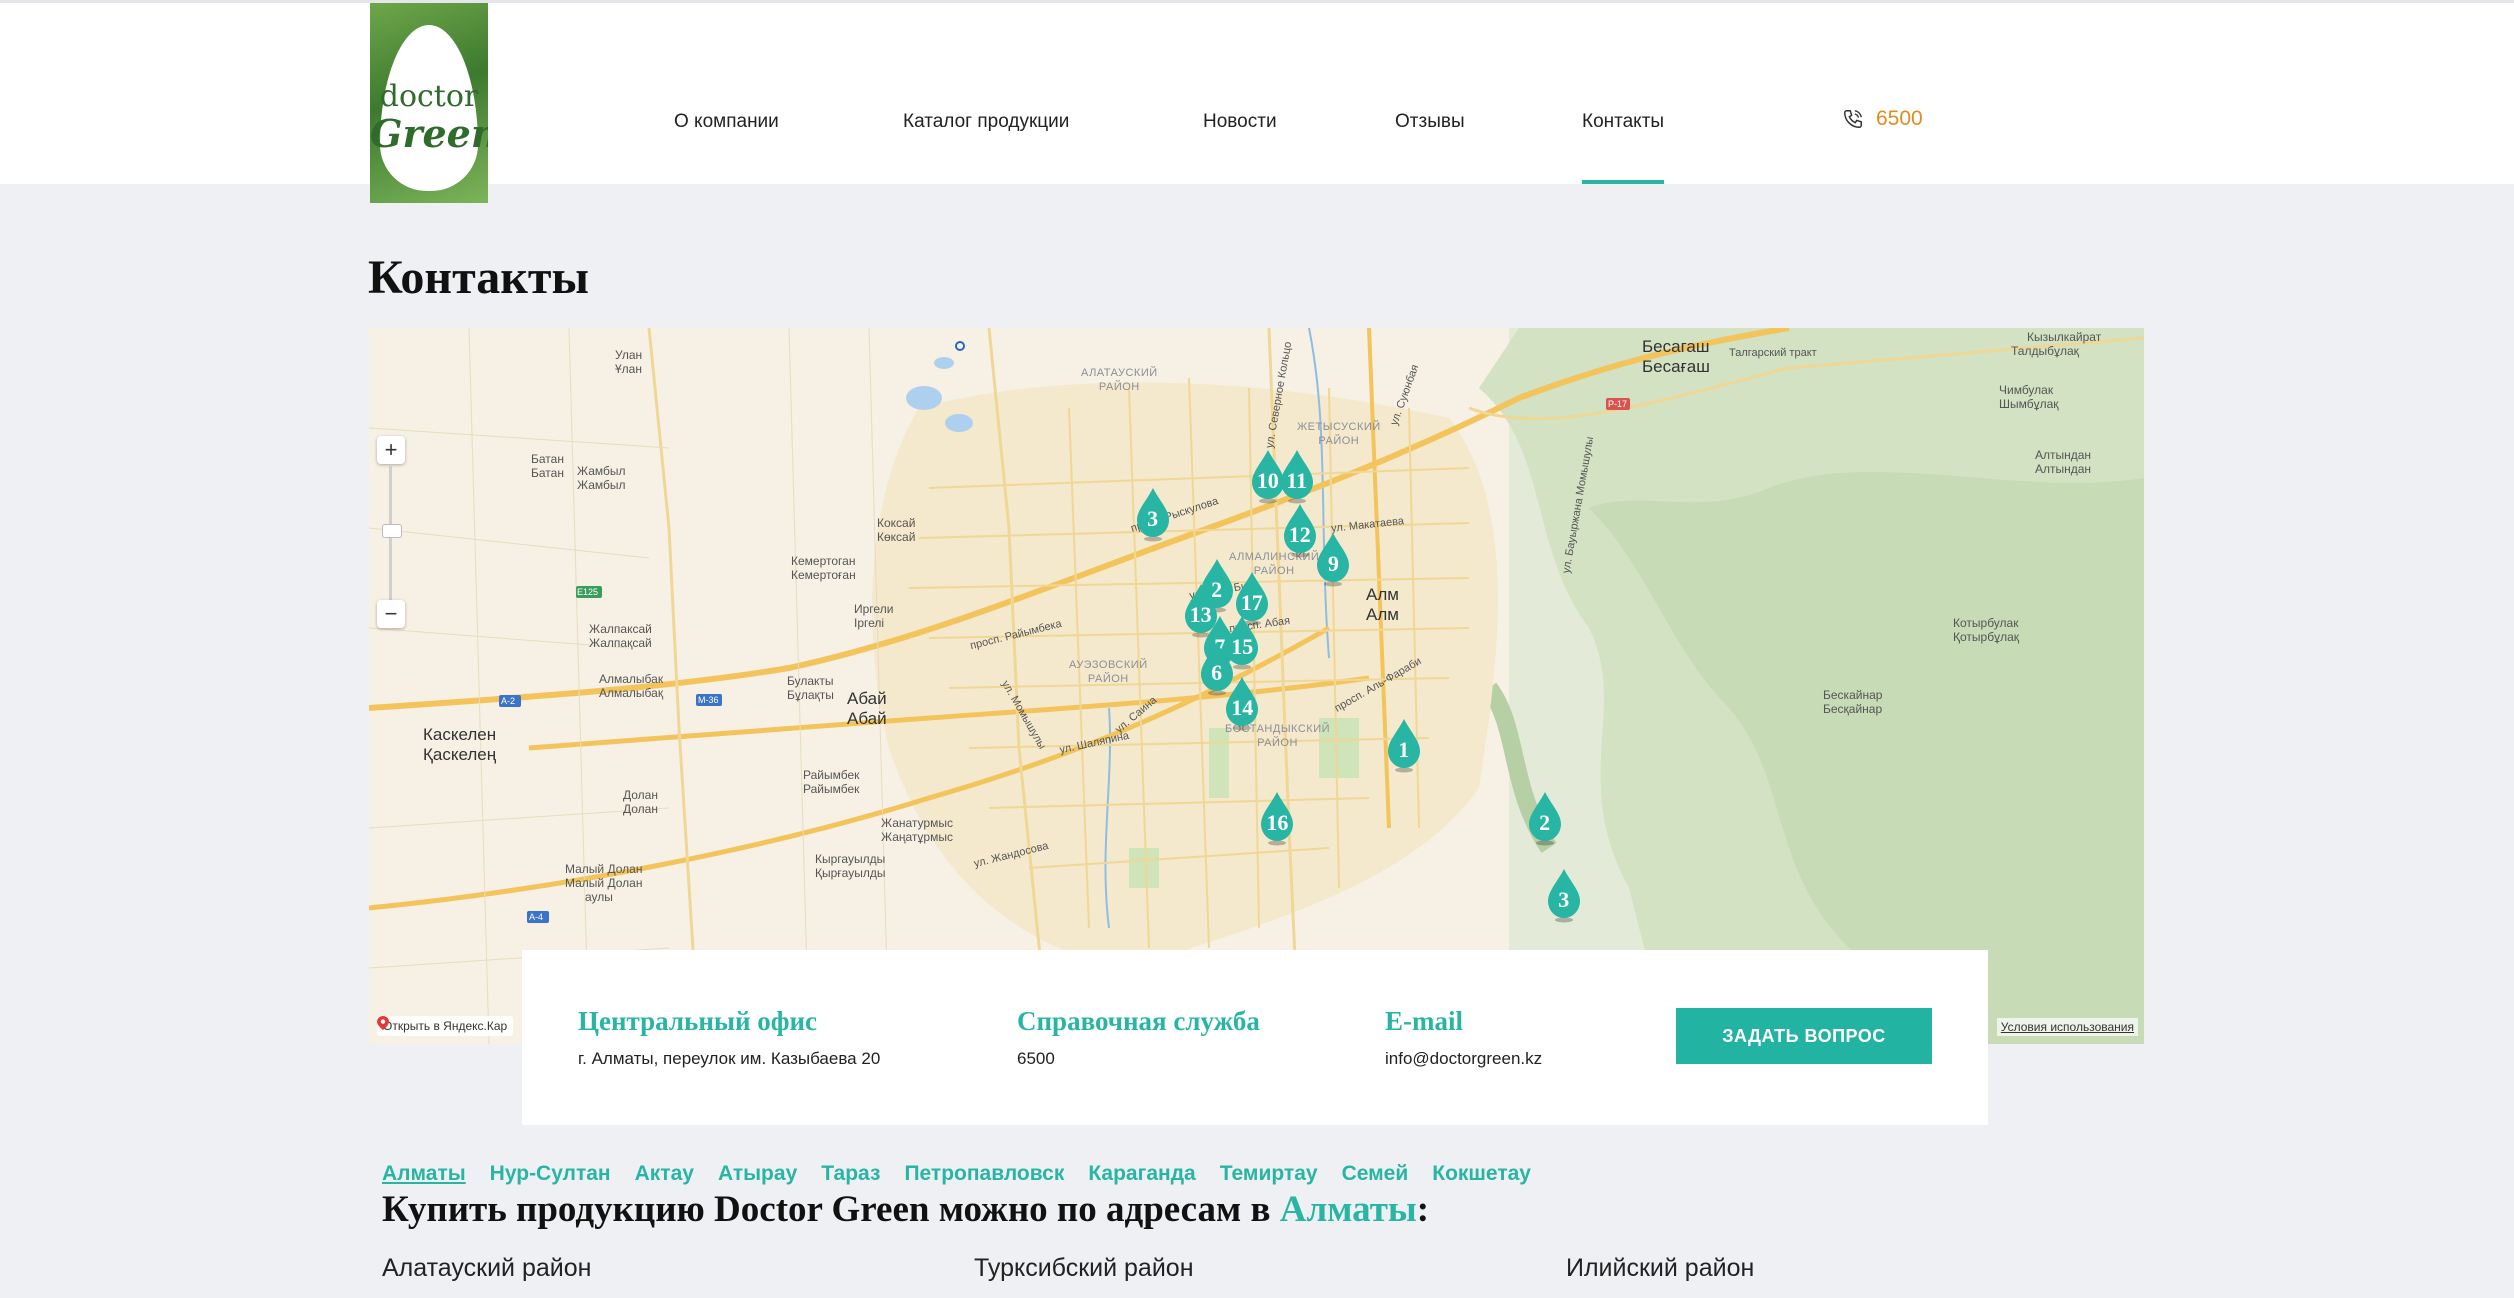 This screenshot has width=2514, height=1298. I want to click on help-phone: 6500, so click(1138, 1059).